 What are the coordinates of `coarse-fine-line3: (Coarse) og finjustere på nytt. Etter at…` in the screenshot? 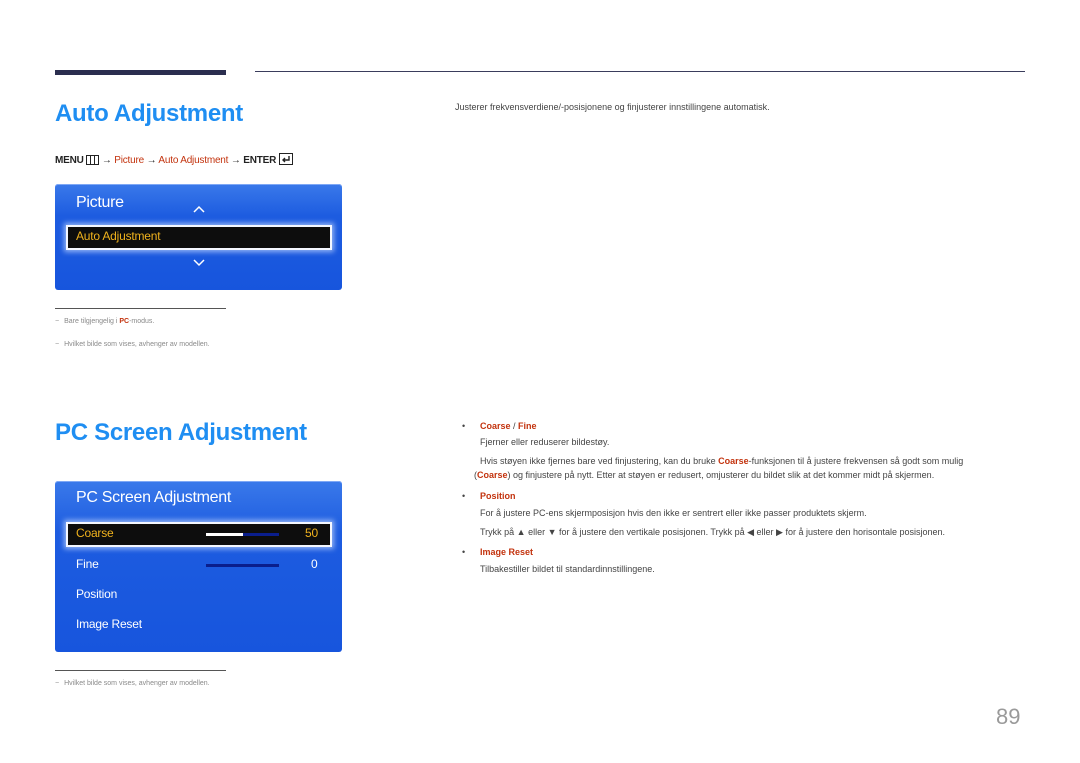 It's located at (704, 475).